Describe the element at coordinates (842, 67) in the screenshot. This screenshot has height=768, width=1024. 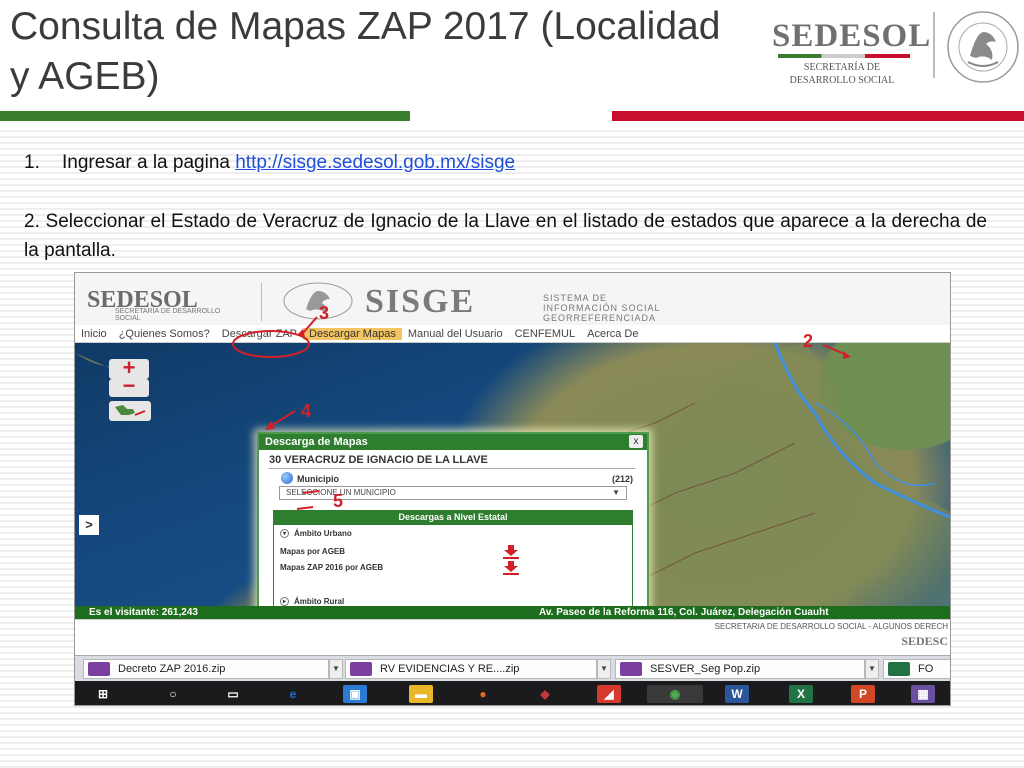
I see `sedesol-subtitle-line1: SECRETARÍA DE` at that location.